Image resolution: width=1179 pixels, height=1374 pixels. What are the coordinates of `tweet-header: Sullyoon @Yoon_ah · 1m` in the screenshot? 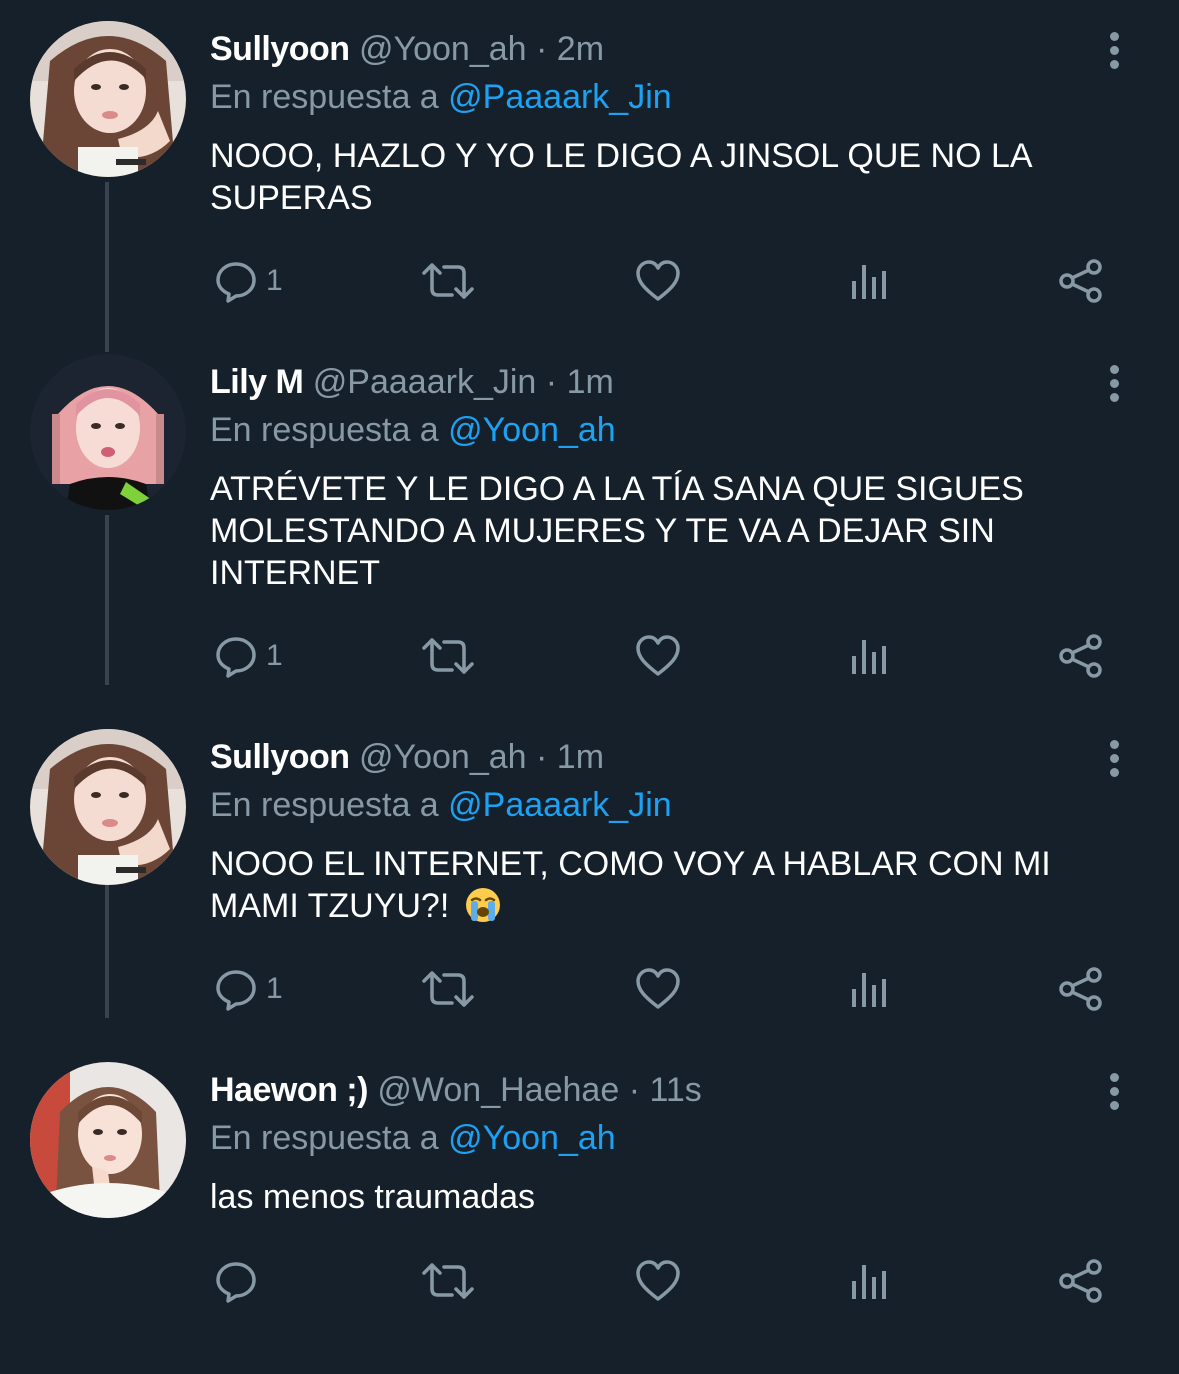 It's located at (407, 757).